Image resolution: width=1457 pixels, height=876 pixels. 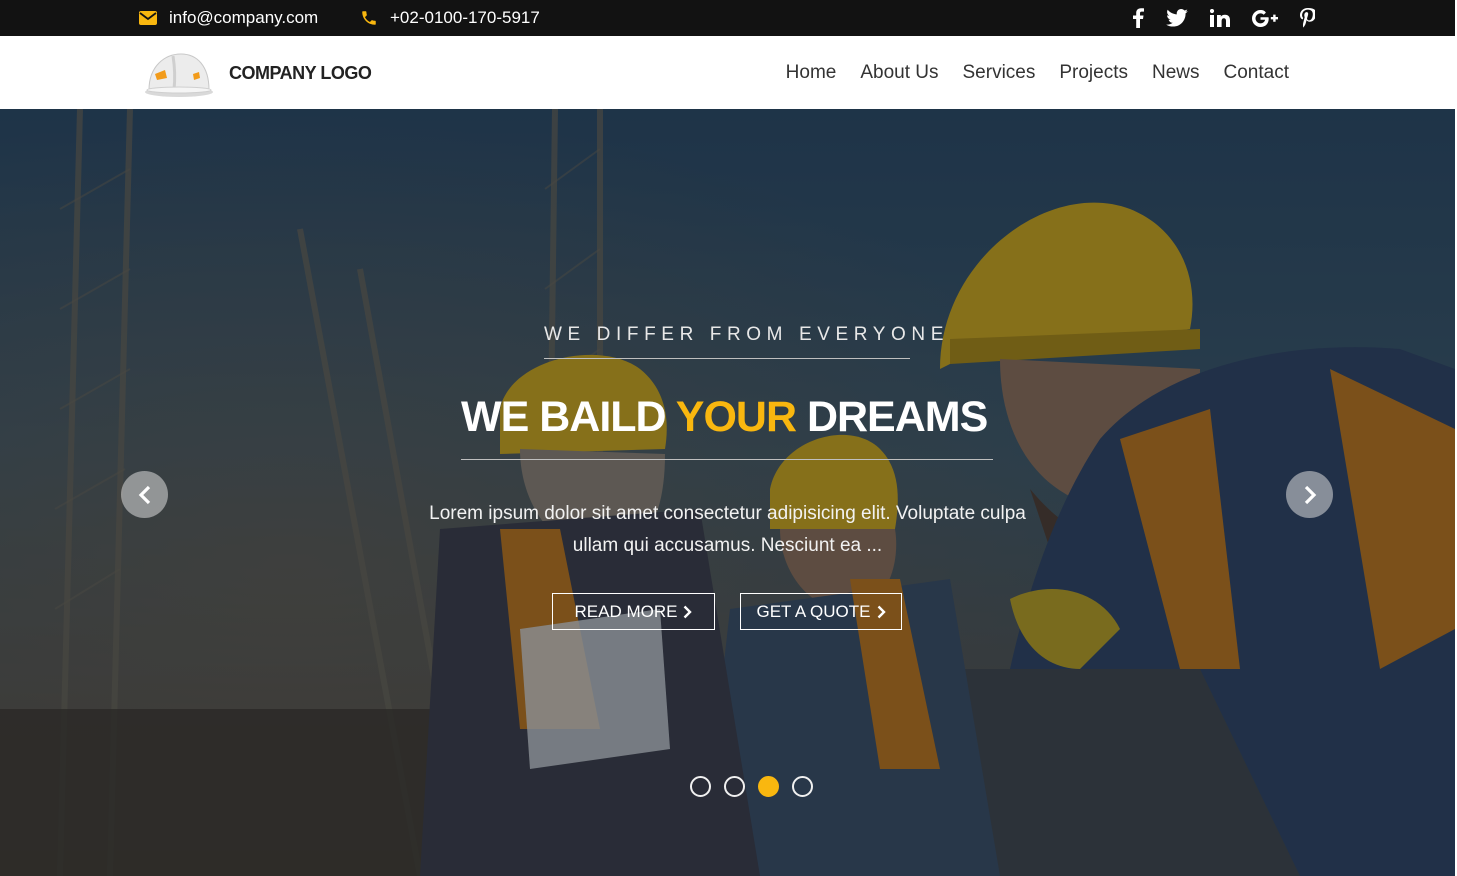 I want to click on phone-contact: +02-0100-170-5917, so click(x=450, y=18).